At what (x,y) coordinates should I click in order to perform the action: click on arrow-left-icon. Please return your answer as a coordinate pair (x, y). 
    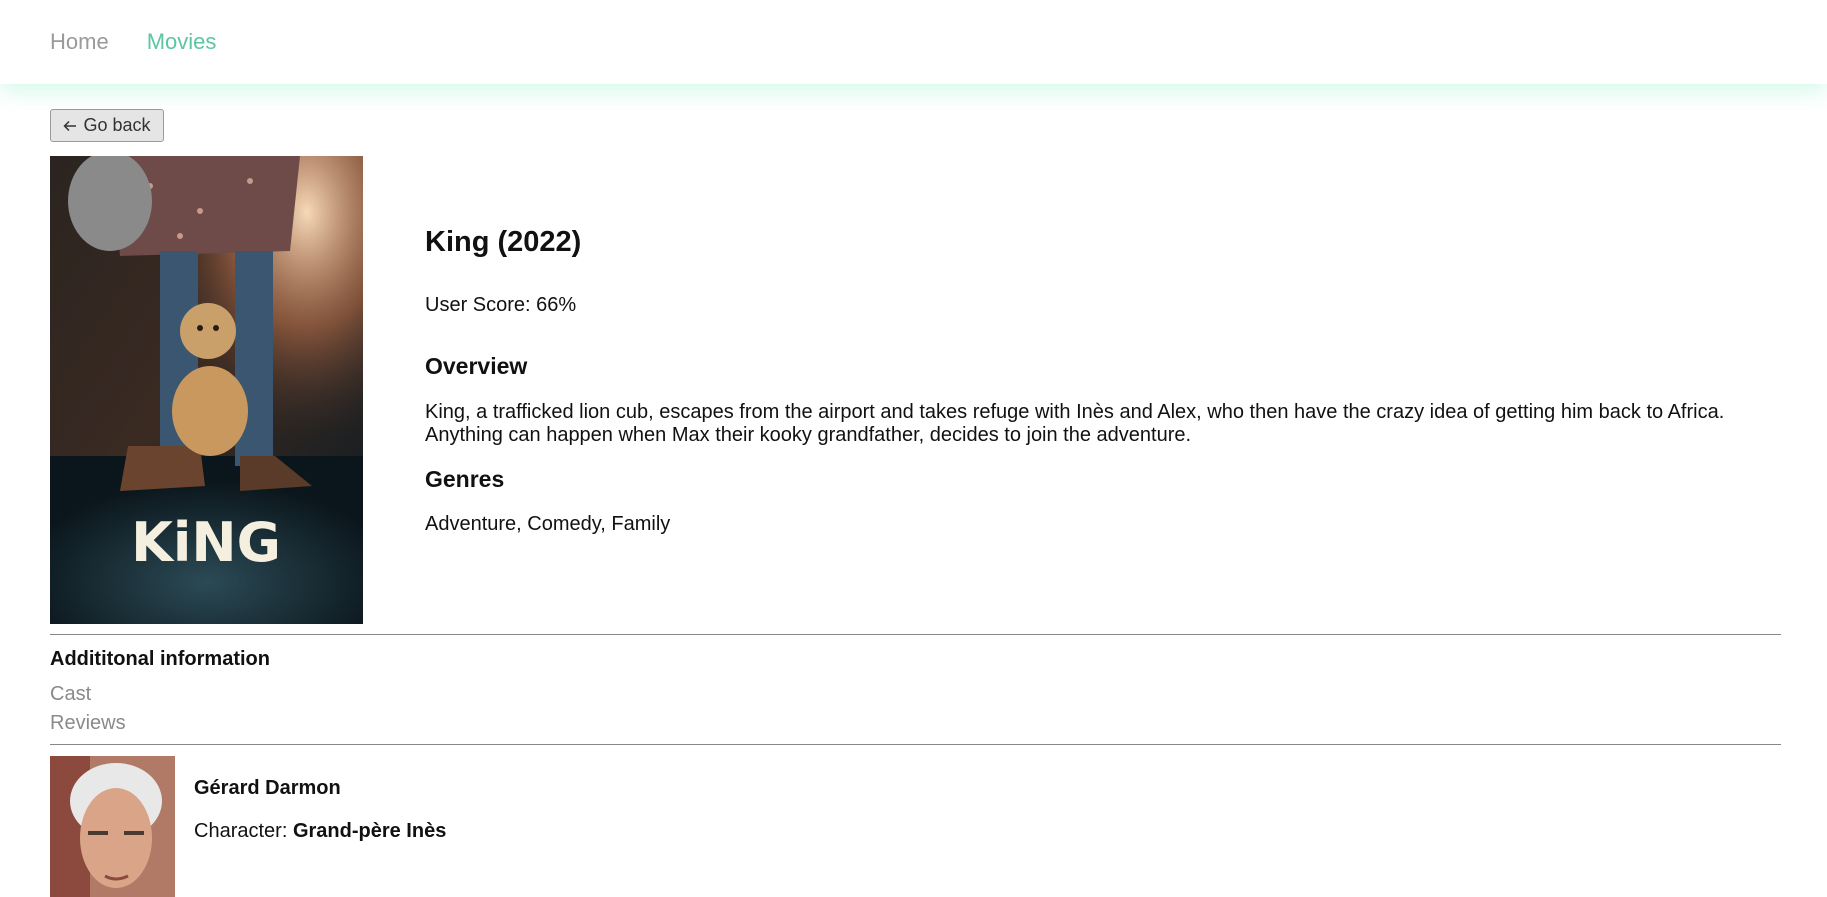
    Looking at the image, I should click on (70, 125).